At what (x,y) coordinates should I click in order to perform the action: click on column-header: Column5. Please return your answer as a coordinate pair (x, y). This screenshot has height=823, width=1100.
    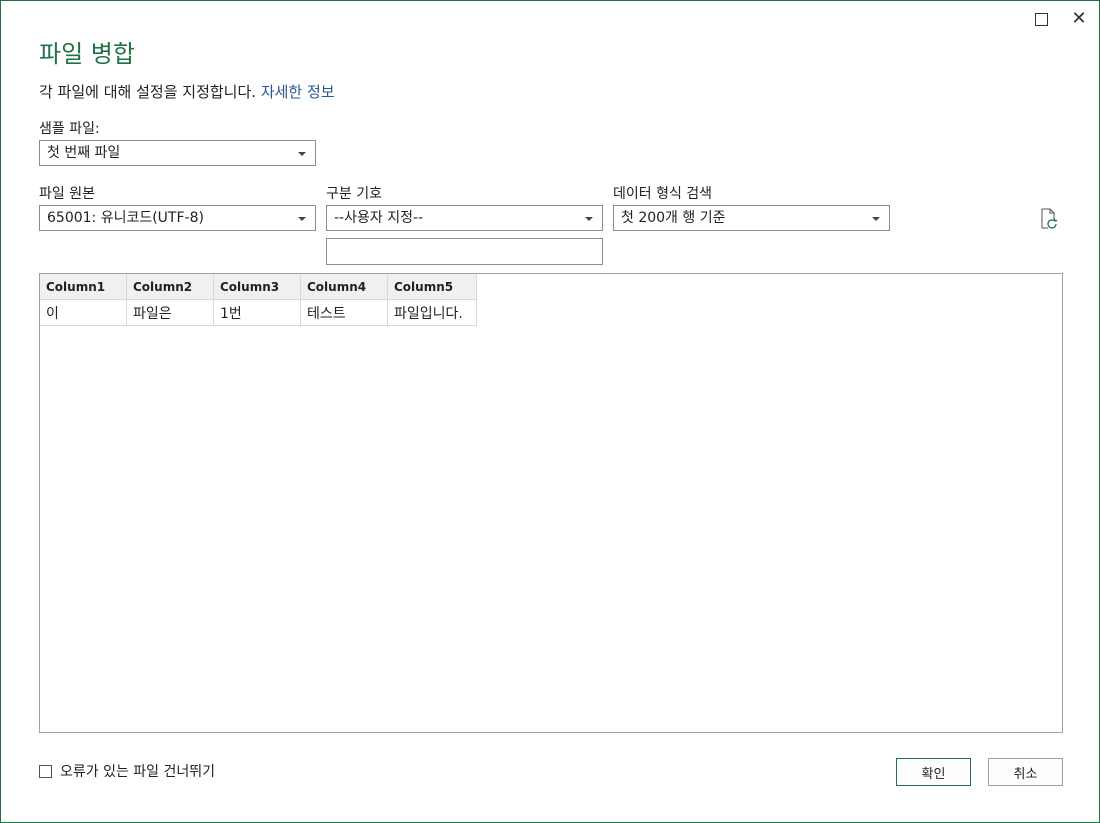
    Looking at the image, I should click on (432, 287).